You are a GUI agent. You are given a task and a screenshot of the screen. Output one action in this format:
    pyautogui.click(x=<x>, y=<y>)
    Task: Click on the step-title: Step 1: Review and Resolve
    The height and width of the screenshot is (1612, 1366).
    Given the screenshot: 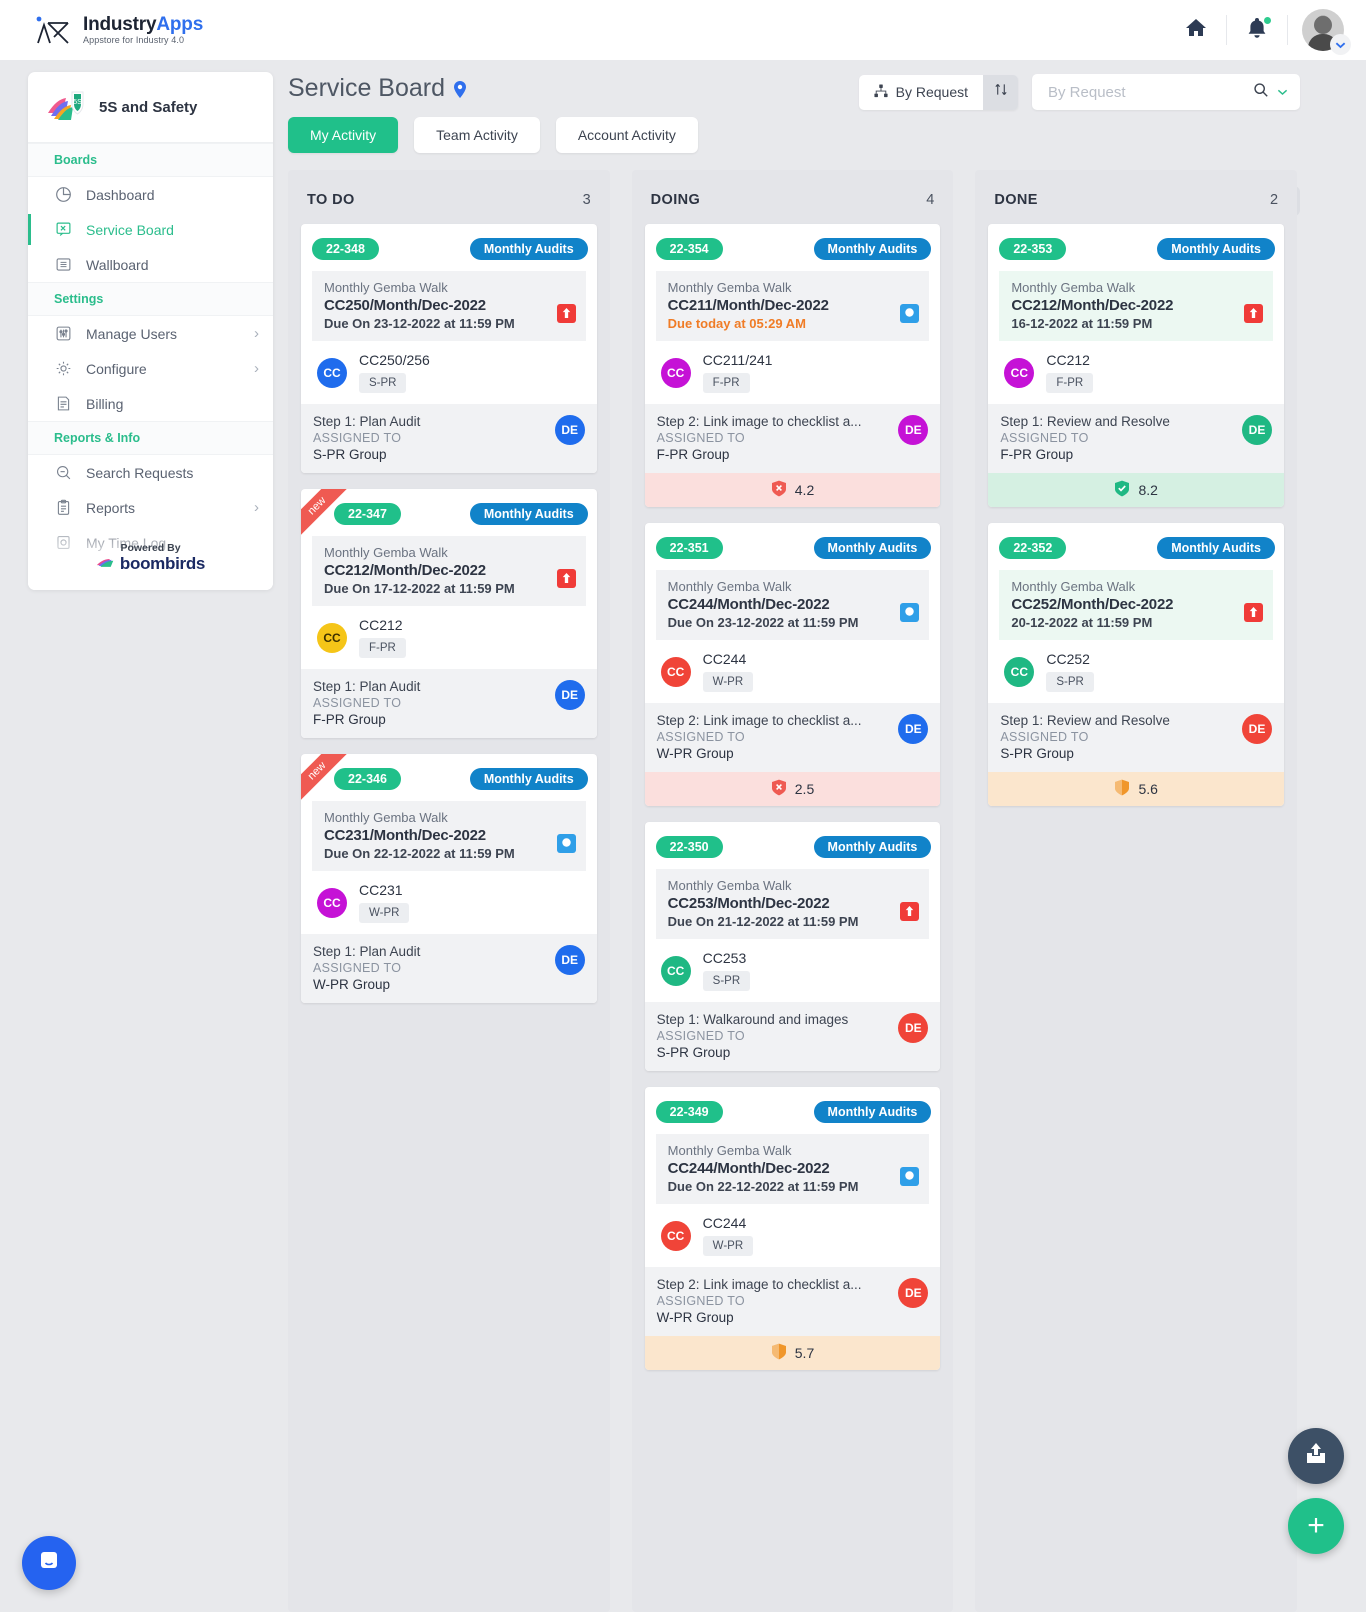 What is the action you would take?
    pyautogui.click(x=1085, y=720)
    